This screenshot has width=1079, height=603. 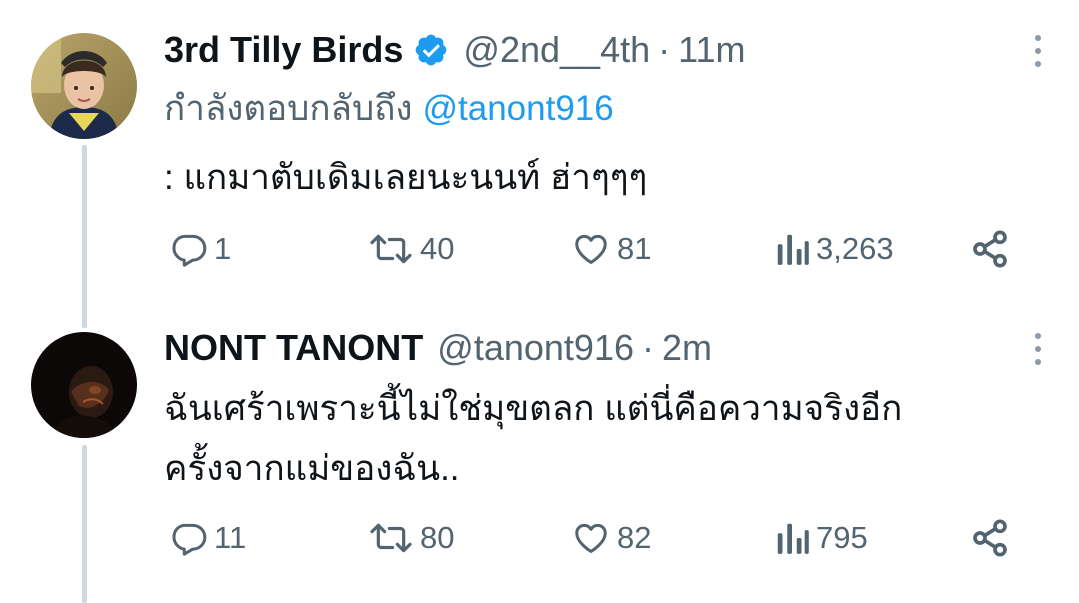 I want to click on retweet-button: 80, so click(x=411, y=538).